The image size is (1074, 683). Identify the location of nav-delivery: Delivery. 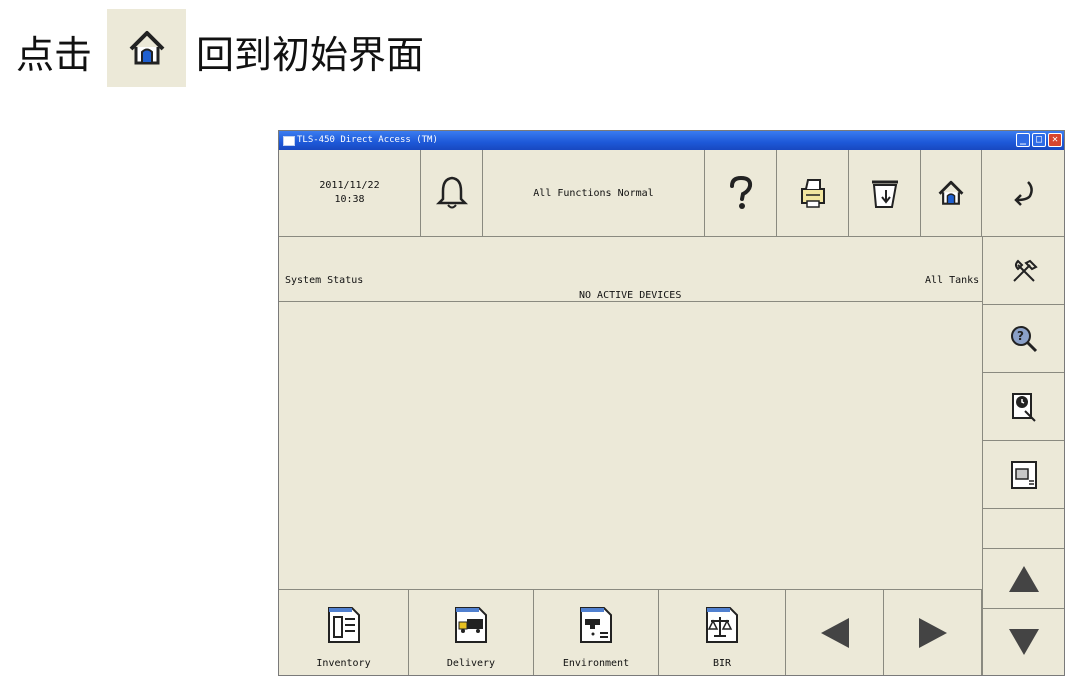
(471, 632).